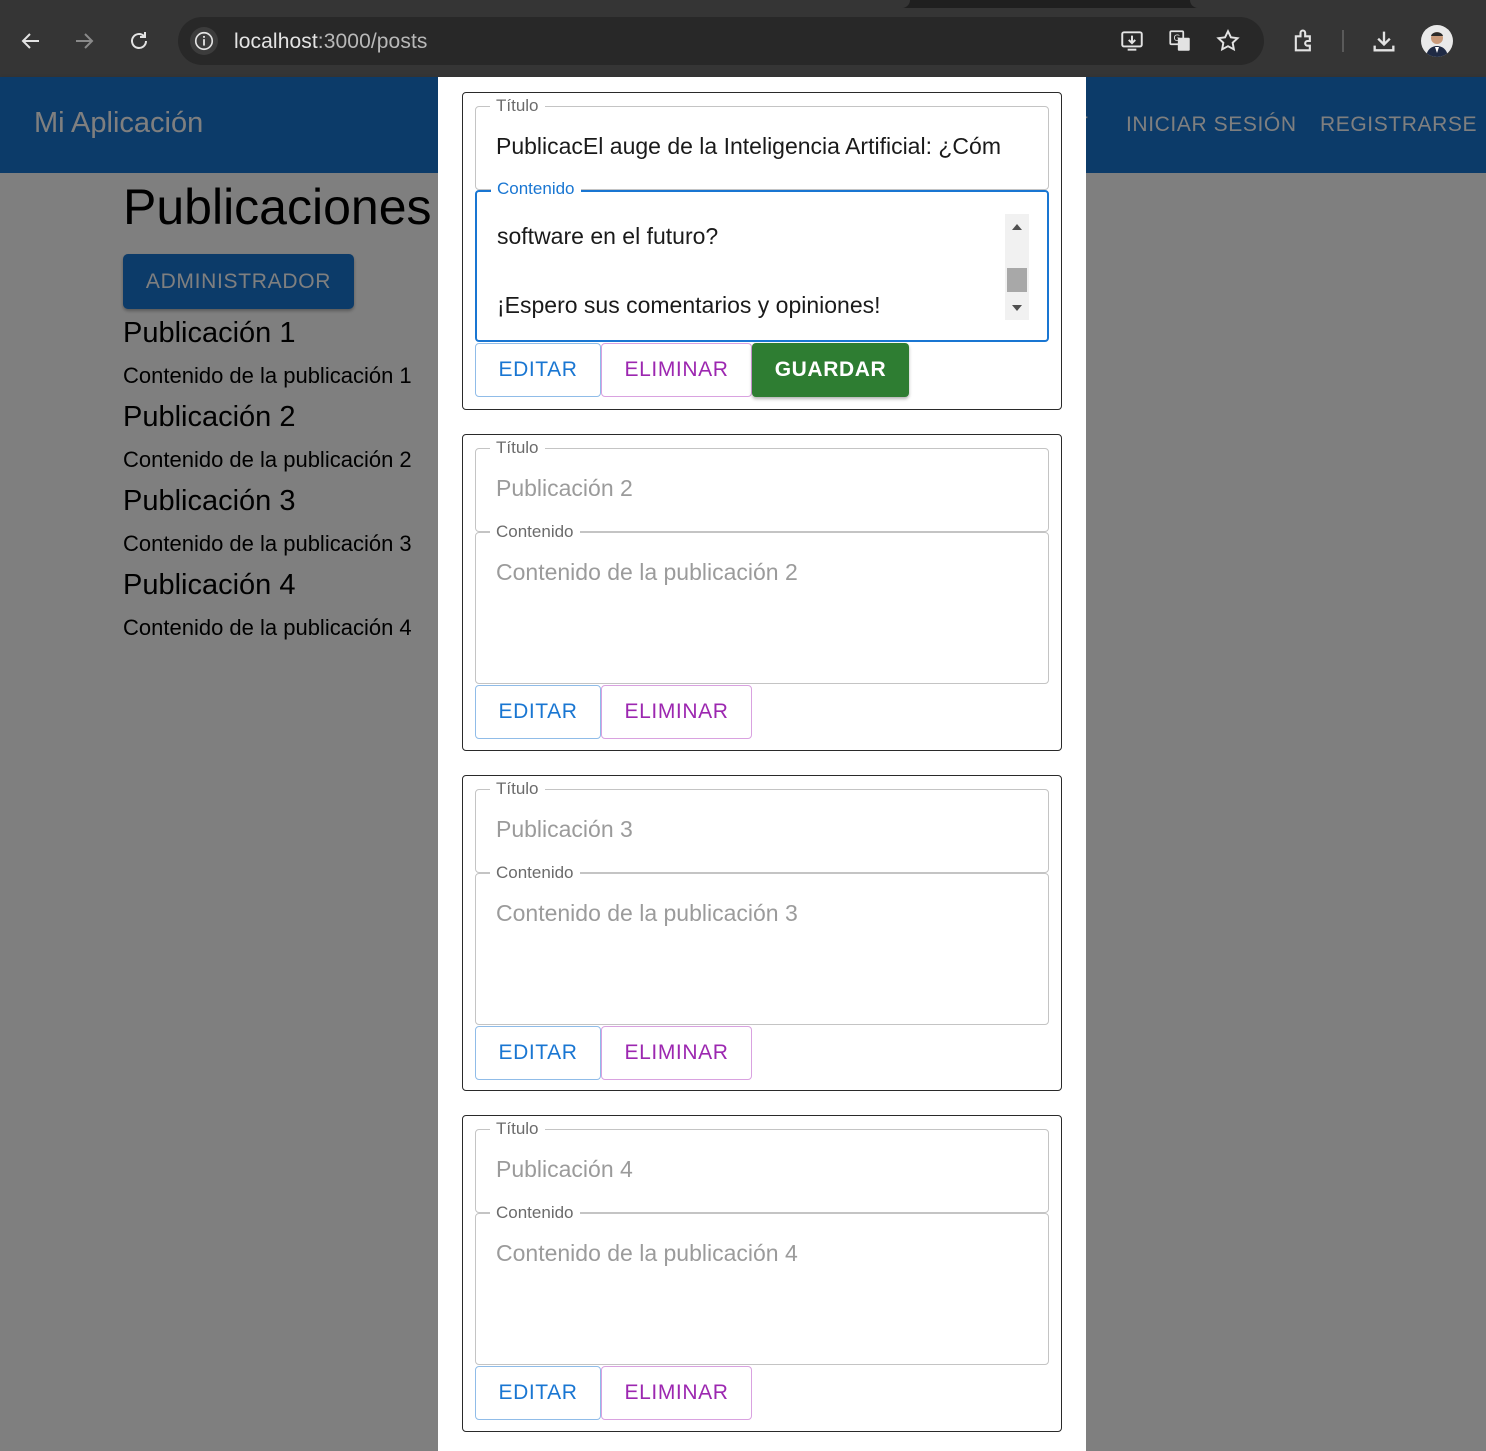 The width and height of the screenshot is (1486, 1451). What do you see at coordinates (689, 305) in the screenshot?
I see `content-text-line: ¡Espero sus comentarios y opiniones!` at bounding box center [689, 305].